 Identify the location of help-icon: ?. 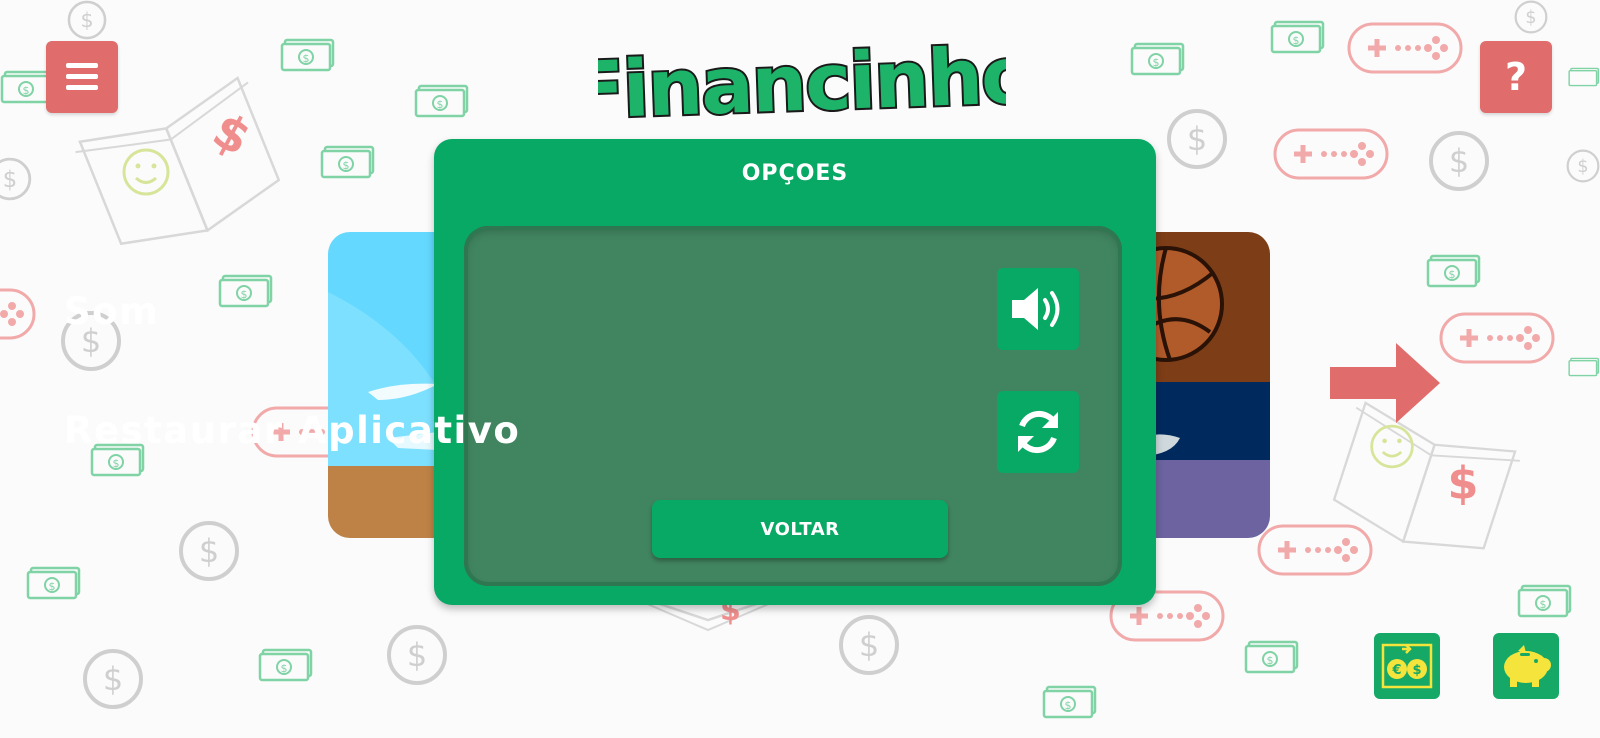
(1516, 77).